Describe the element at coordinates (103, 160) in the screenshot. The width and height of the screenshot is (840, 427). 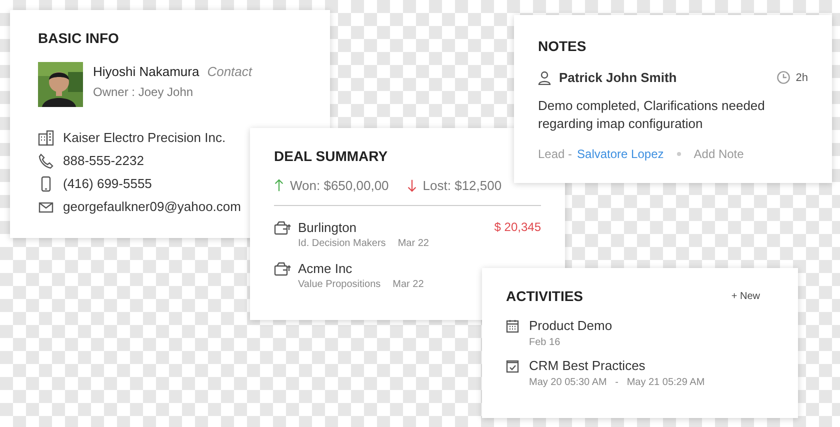
I see `detail-text: 888-555-2232` at that location.